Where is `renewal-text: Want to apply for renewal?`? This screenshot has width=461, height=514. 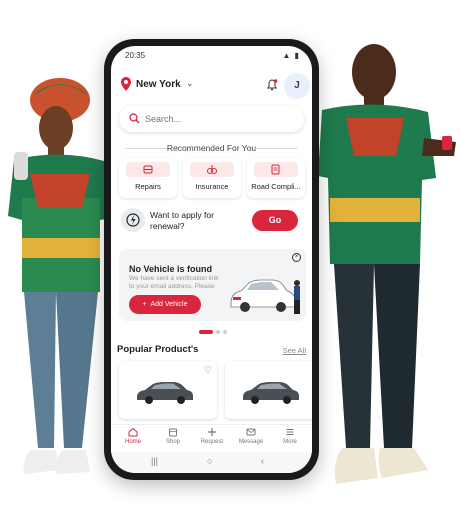
renewal-text: Want to apply for renewal? is located at coordinates (182, 220).